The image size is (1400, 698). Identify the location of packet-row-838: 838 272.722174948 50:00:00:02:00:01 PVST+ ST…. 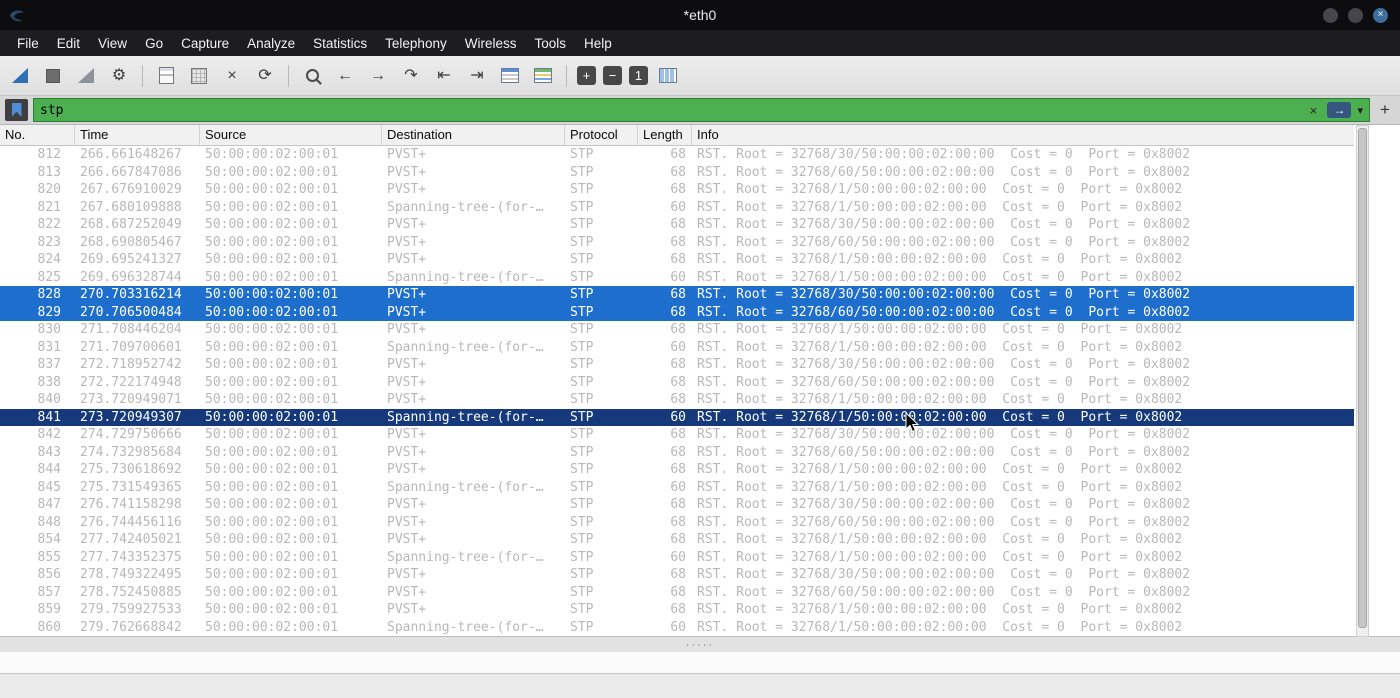
(677, 383).